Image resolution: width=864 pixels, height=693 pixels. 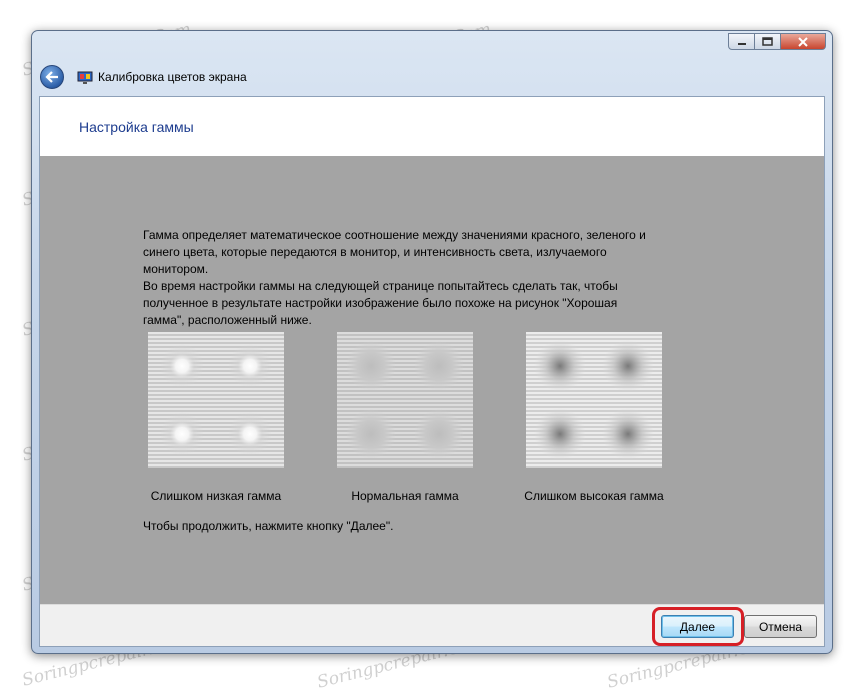 I want to click on minimize-icon, so click(x=741, y=43).